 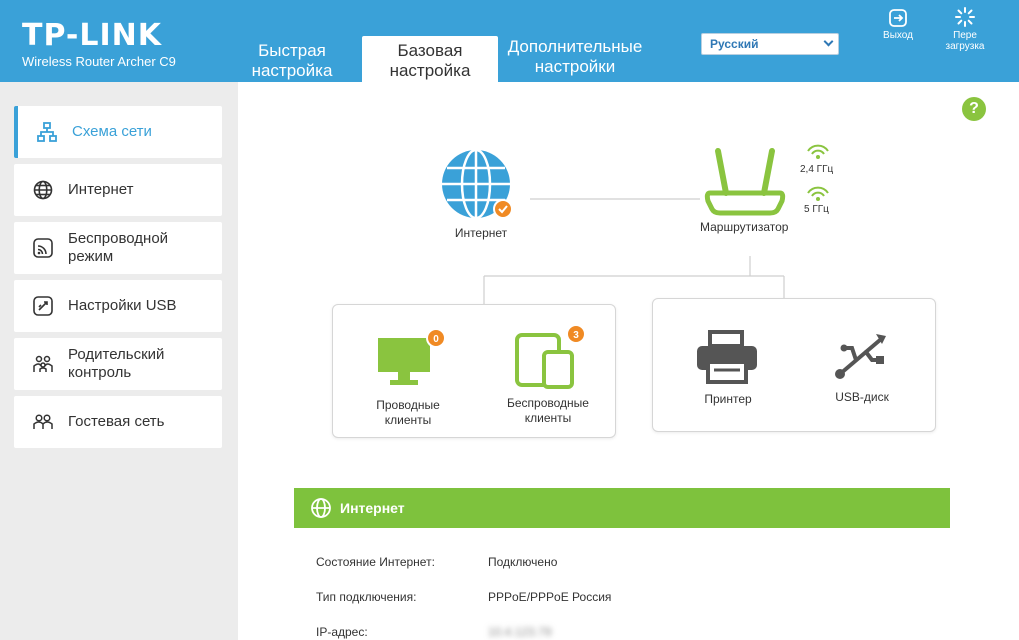 What do you see at coordinates (481, 233) in the screenshot?
I see `internet-node-label: Интернет` at bounding box center [481, 233].